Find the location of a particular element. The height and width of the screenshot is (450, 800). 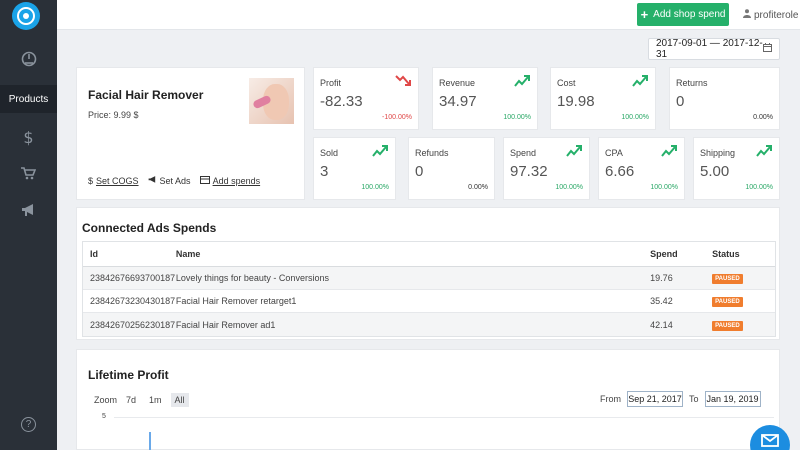

to-date-input: Jan 19, 2019 is located at coordinates (732, 399).